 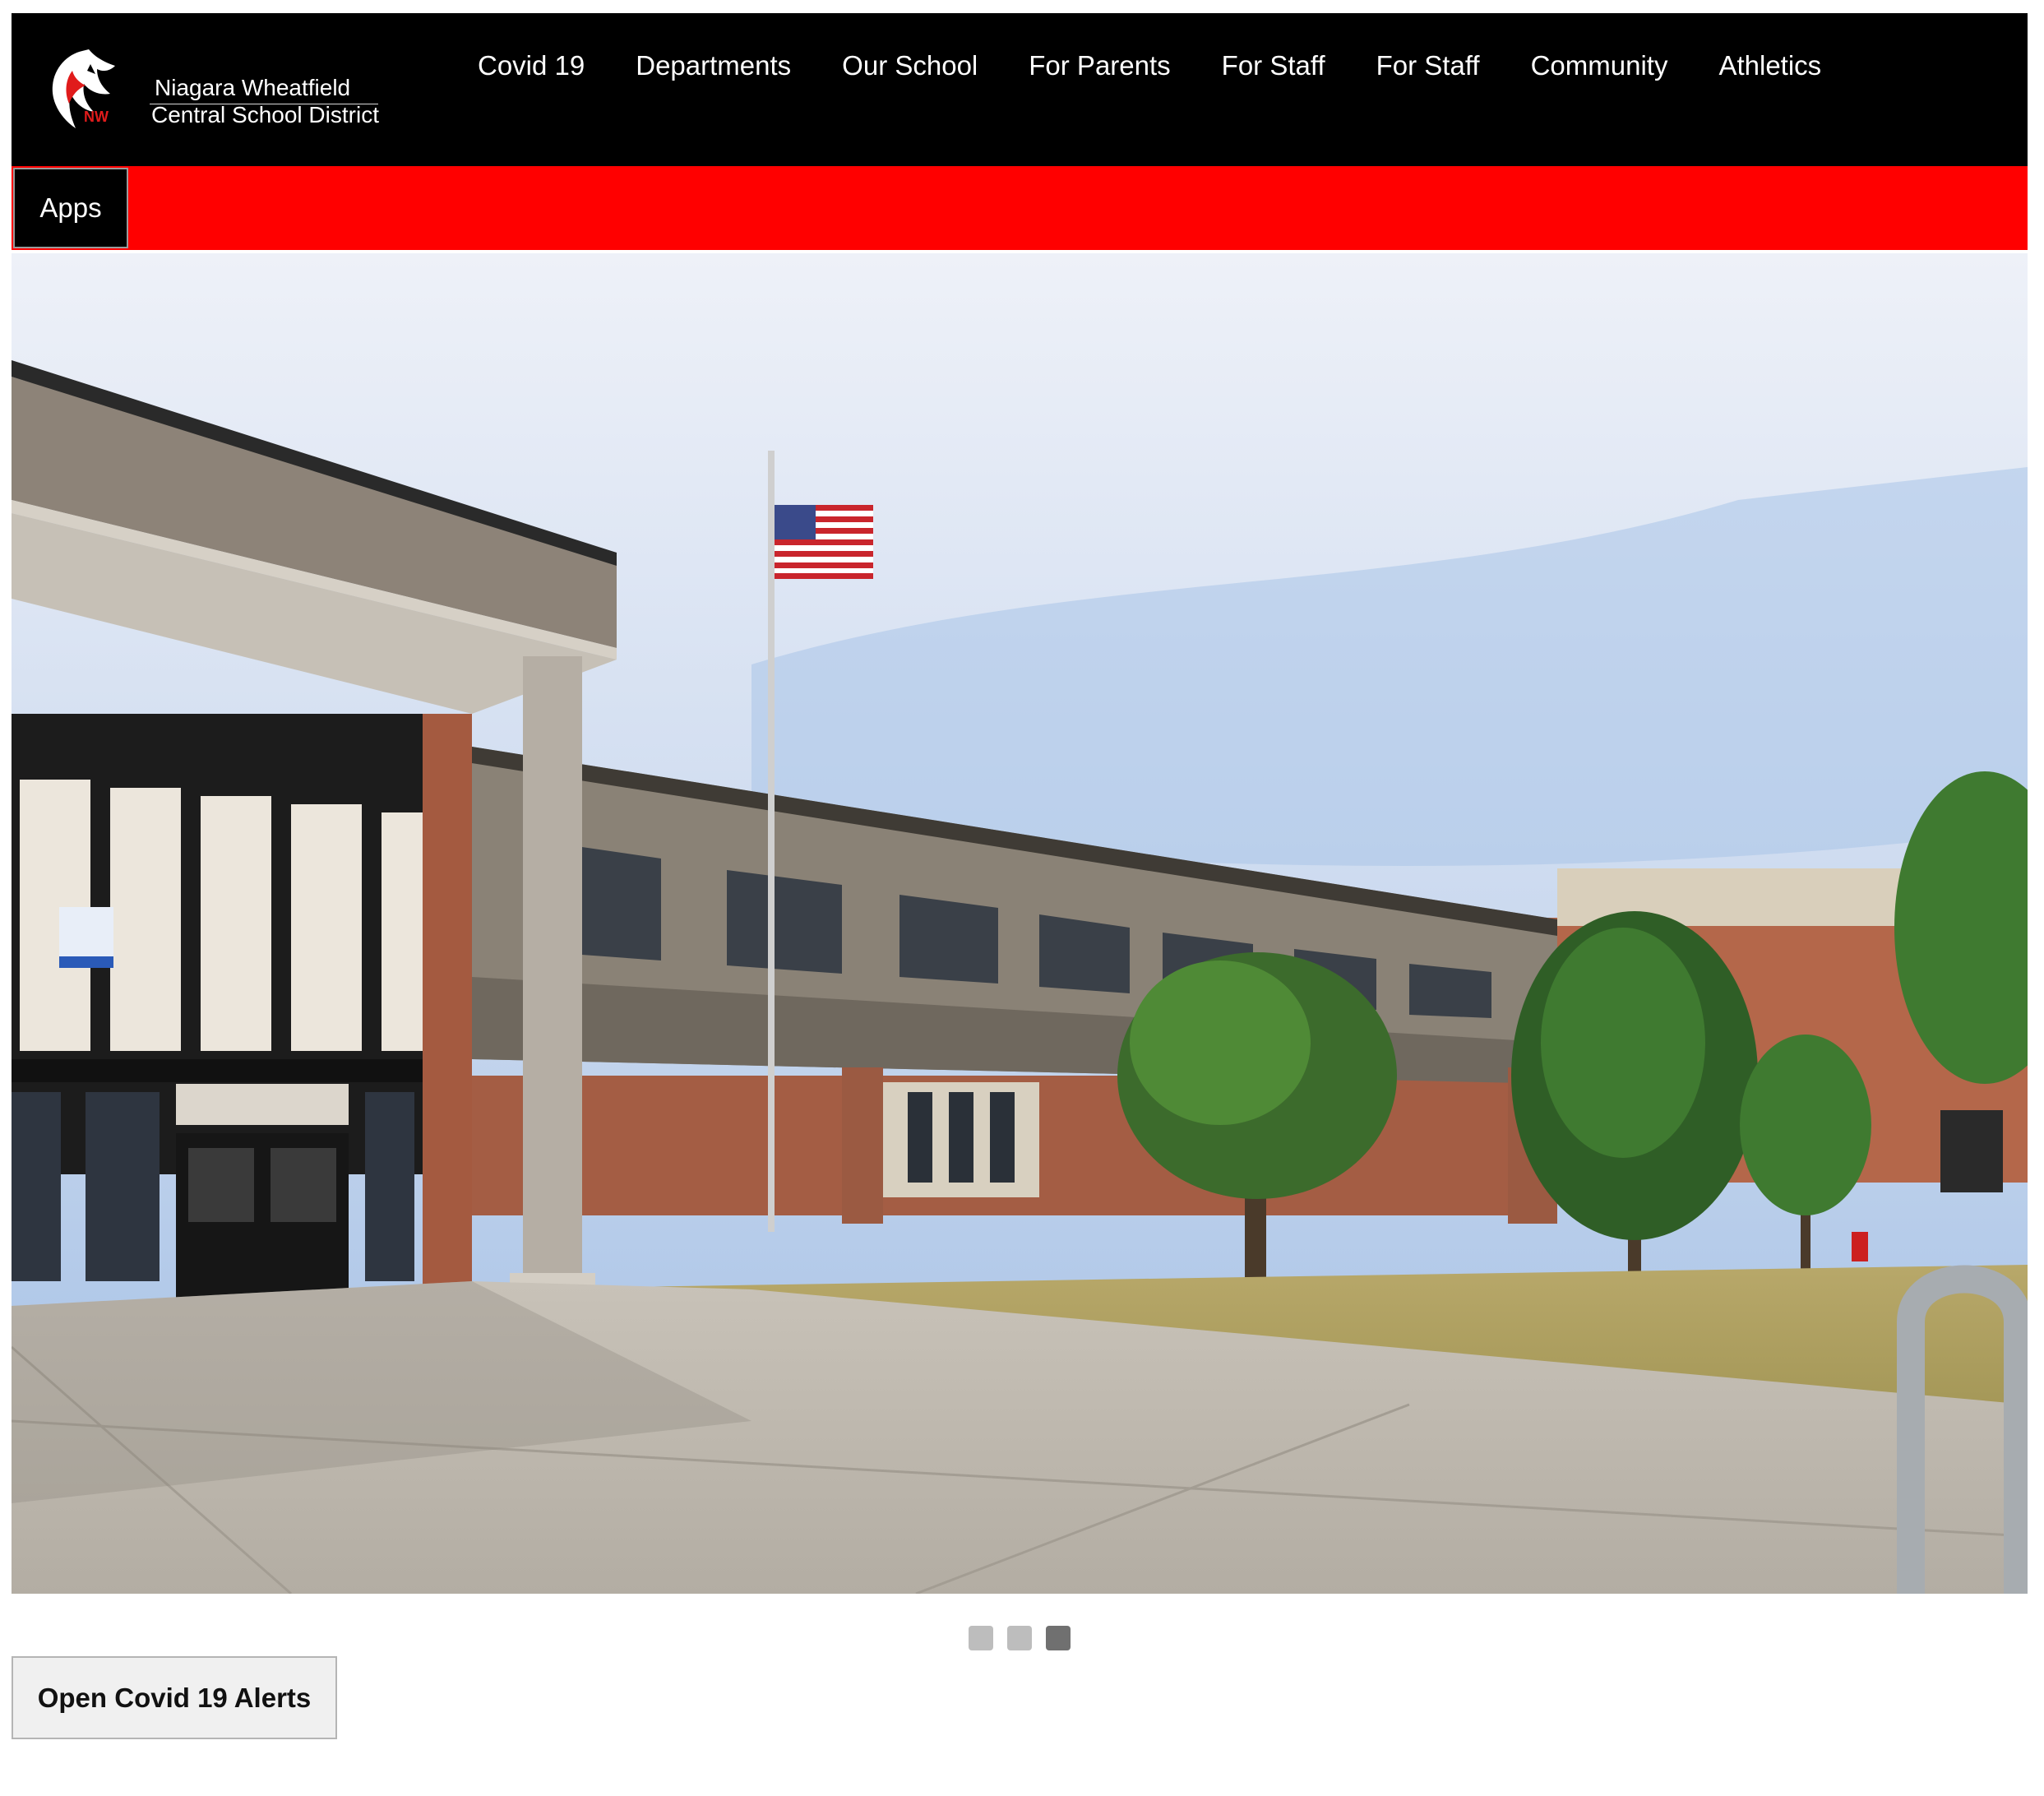 I want to click on apps-button: Apps, so click(x=70, y=208).